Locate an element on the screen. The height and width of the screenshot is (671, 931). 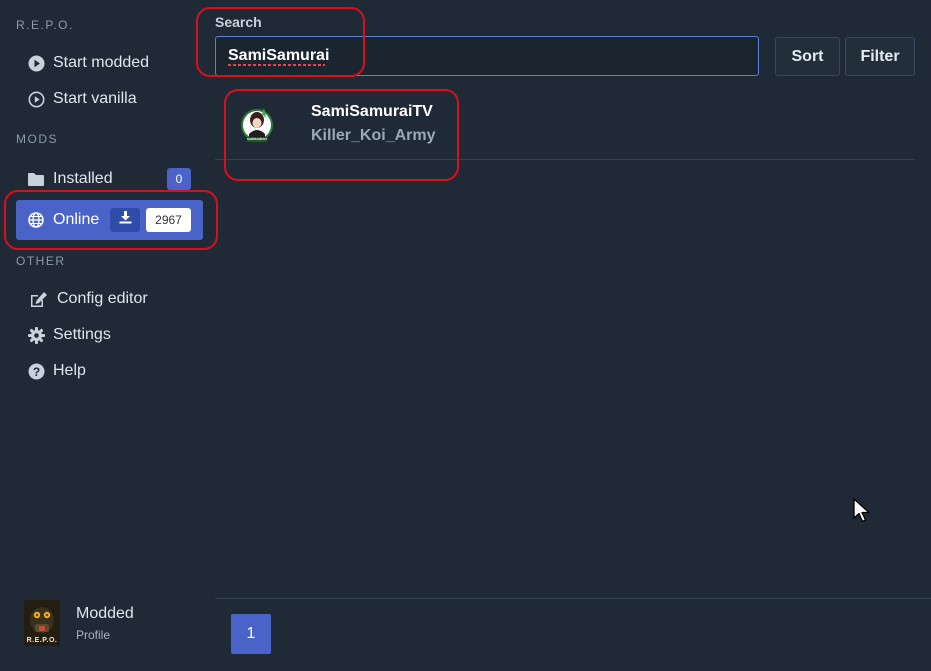
profile-name: Modded is located at coordinates (105, 613).